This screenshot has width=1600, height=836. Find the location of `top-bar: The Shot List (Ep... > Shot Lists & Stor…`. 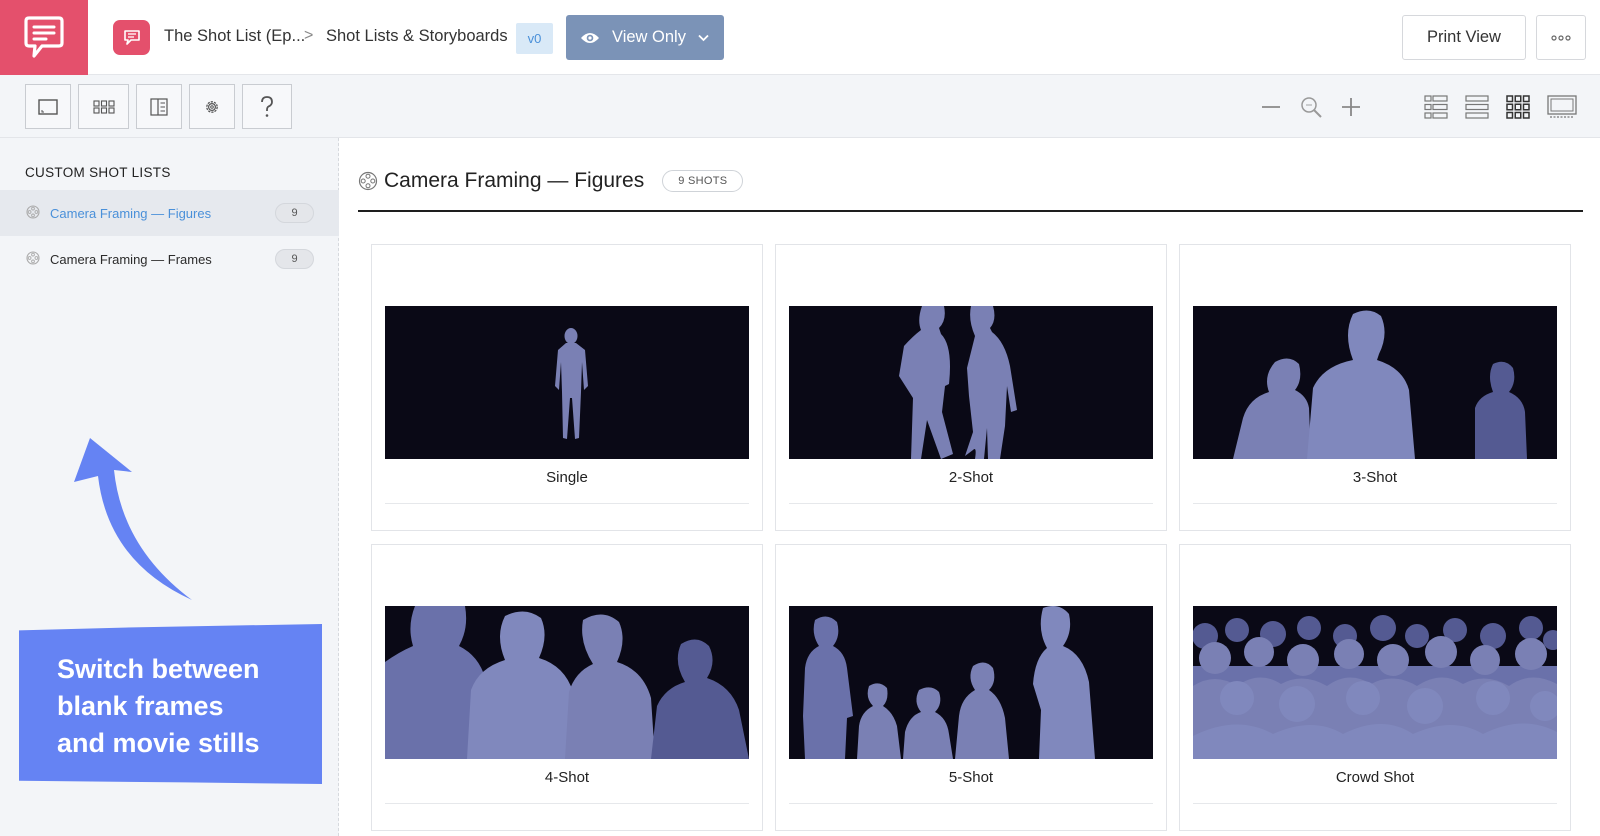

top-bar: The Shot List (Ep... > Shot Lists & Stor… is located at coordinates (800, 37).